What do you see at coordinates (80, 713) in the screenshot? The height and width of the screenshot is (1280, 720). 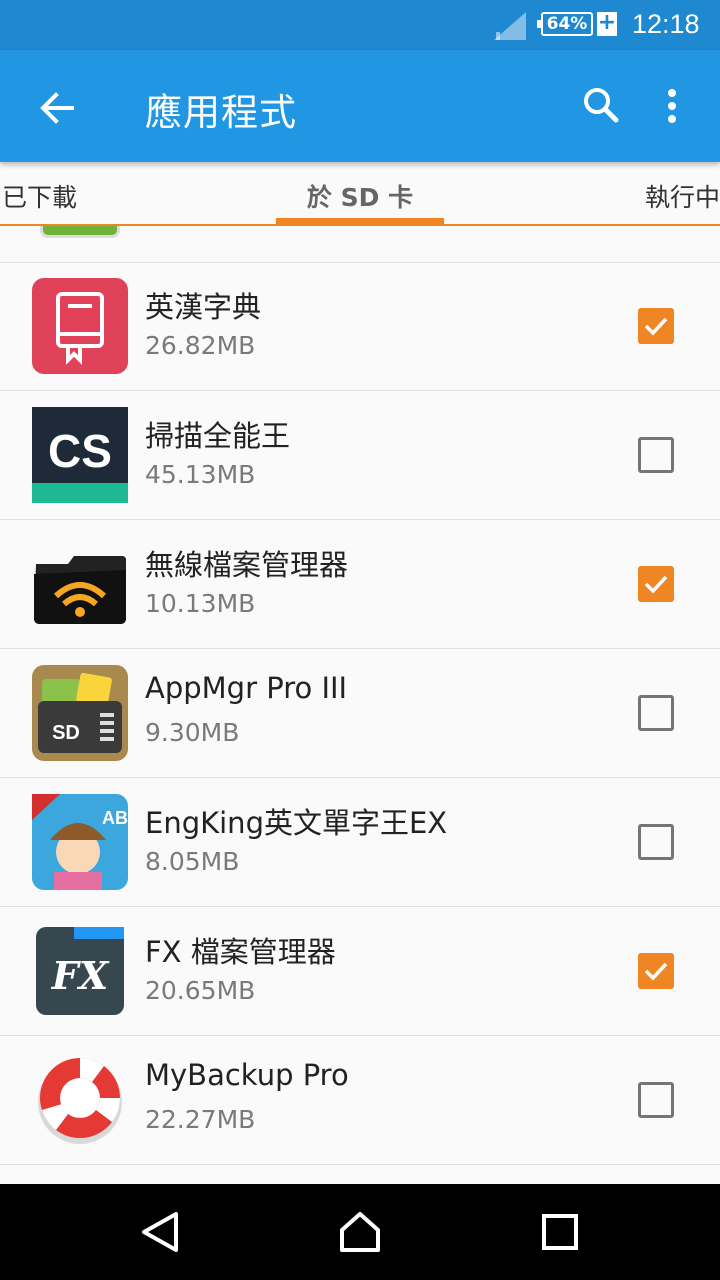 I see `sd-folder-icon: SD` at bounding box center [80, 713].